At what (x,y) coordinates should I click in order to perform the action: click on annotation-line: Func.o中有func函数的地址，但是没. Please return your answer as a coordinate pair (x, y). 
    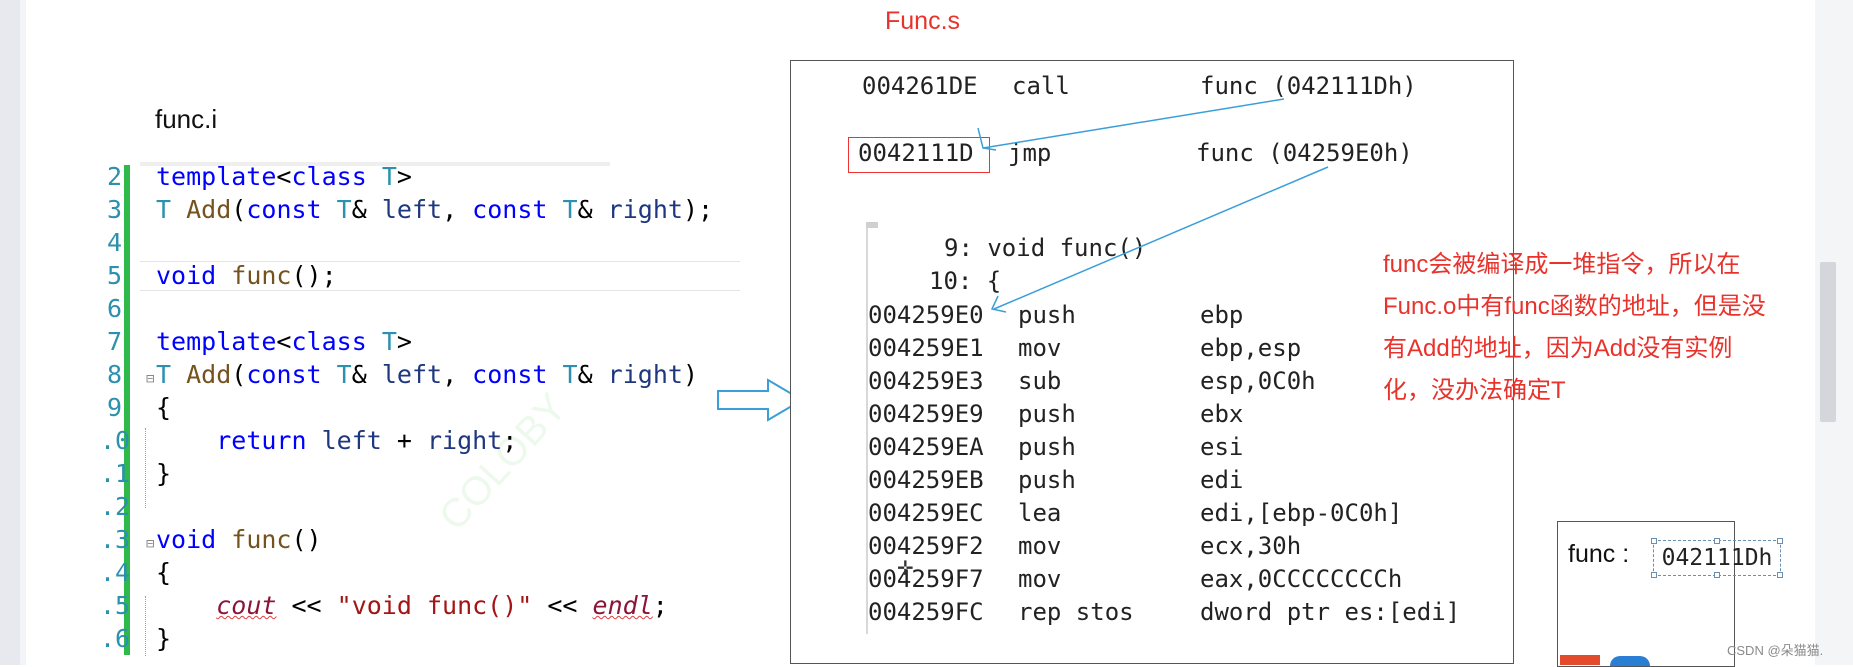
    Looking at the image, I should click on (1574, 306).